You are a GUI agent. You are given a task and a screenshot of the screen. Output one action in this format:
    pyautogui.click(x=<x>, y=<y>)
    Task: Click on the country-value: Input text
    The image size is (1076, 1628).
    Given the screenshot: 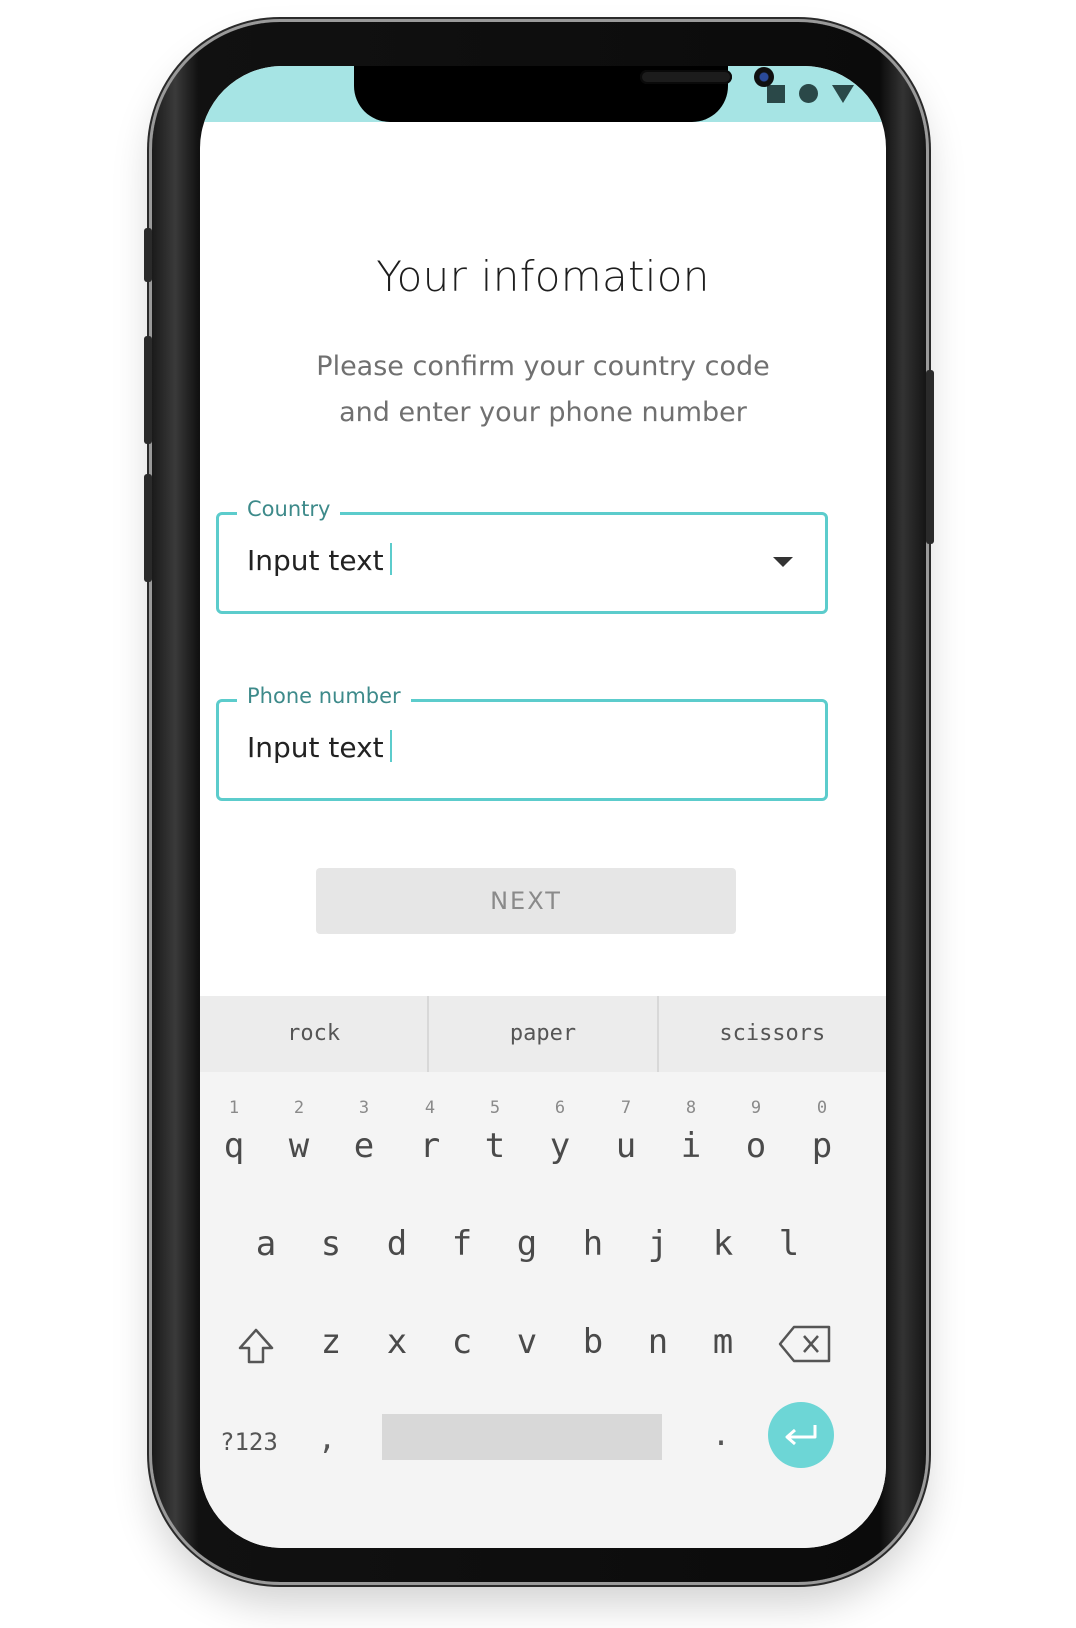 What is the action you would take?
    pyautogui.click(x=319, y=560)
    